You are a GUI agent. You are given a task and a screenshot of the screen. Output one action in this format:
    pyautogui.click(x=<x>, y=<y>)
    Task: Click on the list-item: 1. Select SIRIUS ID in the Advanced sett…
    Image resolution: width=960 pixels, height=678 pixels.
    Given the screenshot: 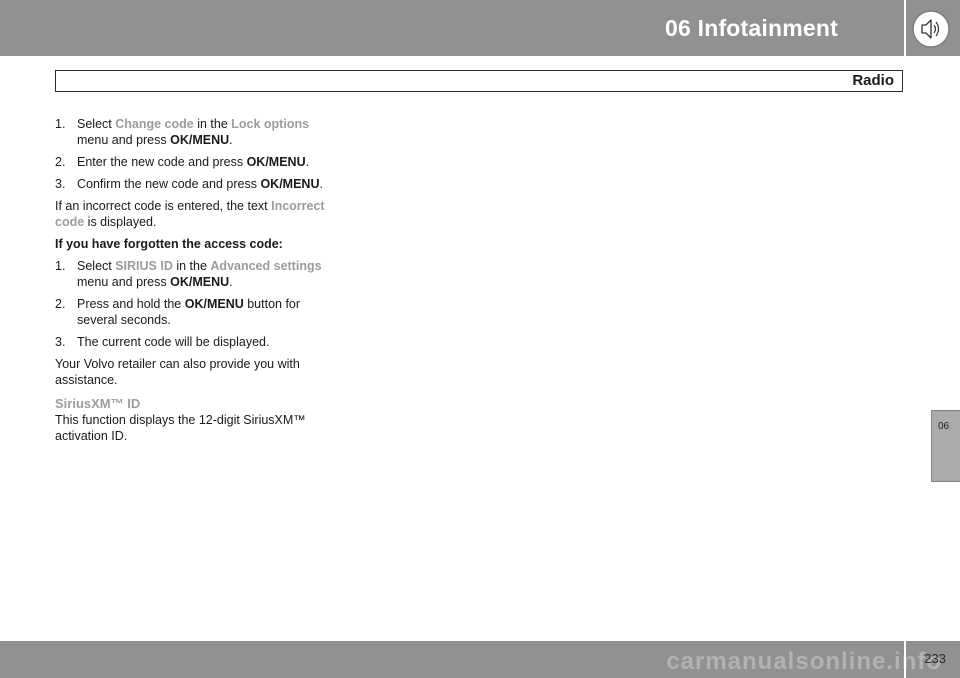 What is the action you would take?
    pyautogui.click(x=188, y=274)
    